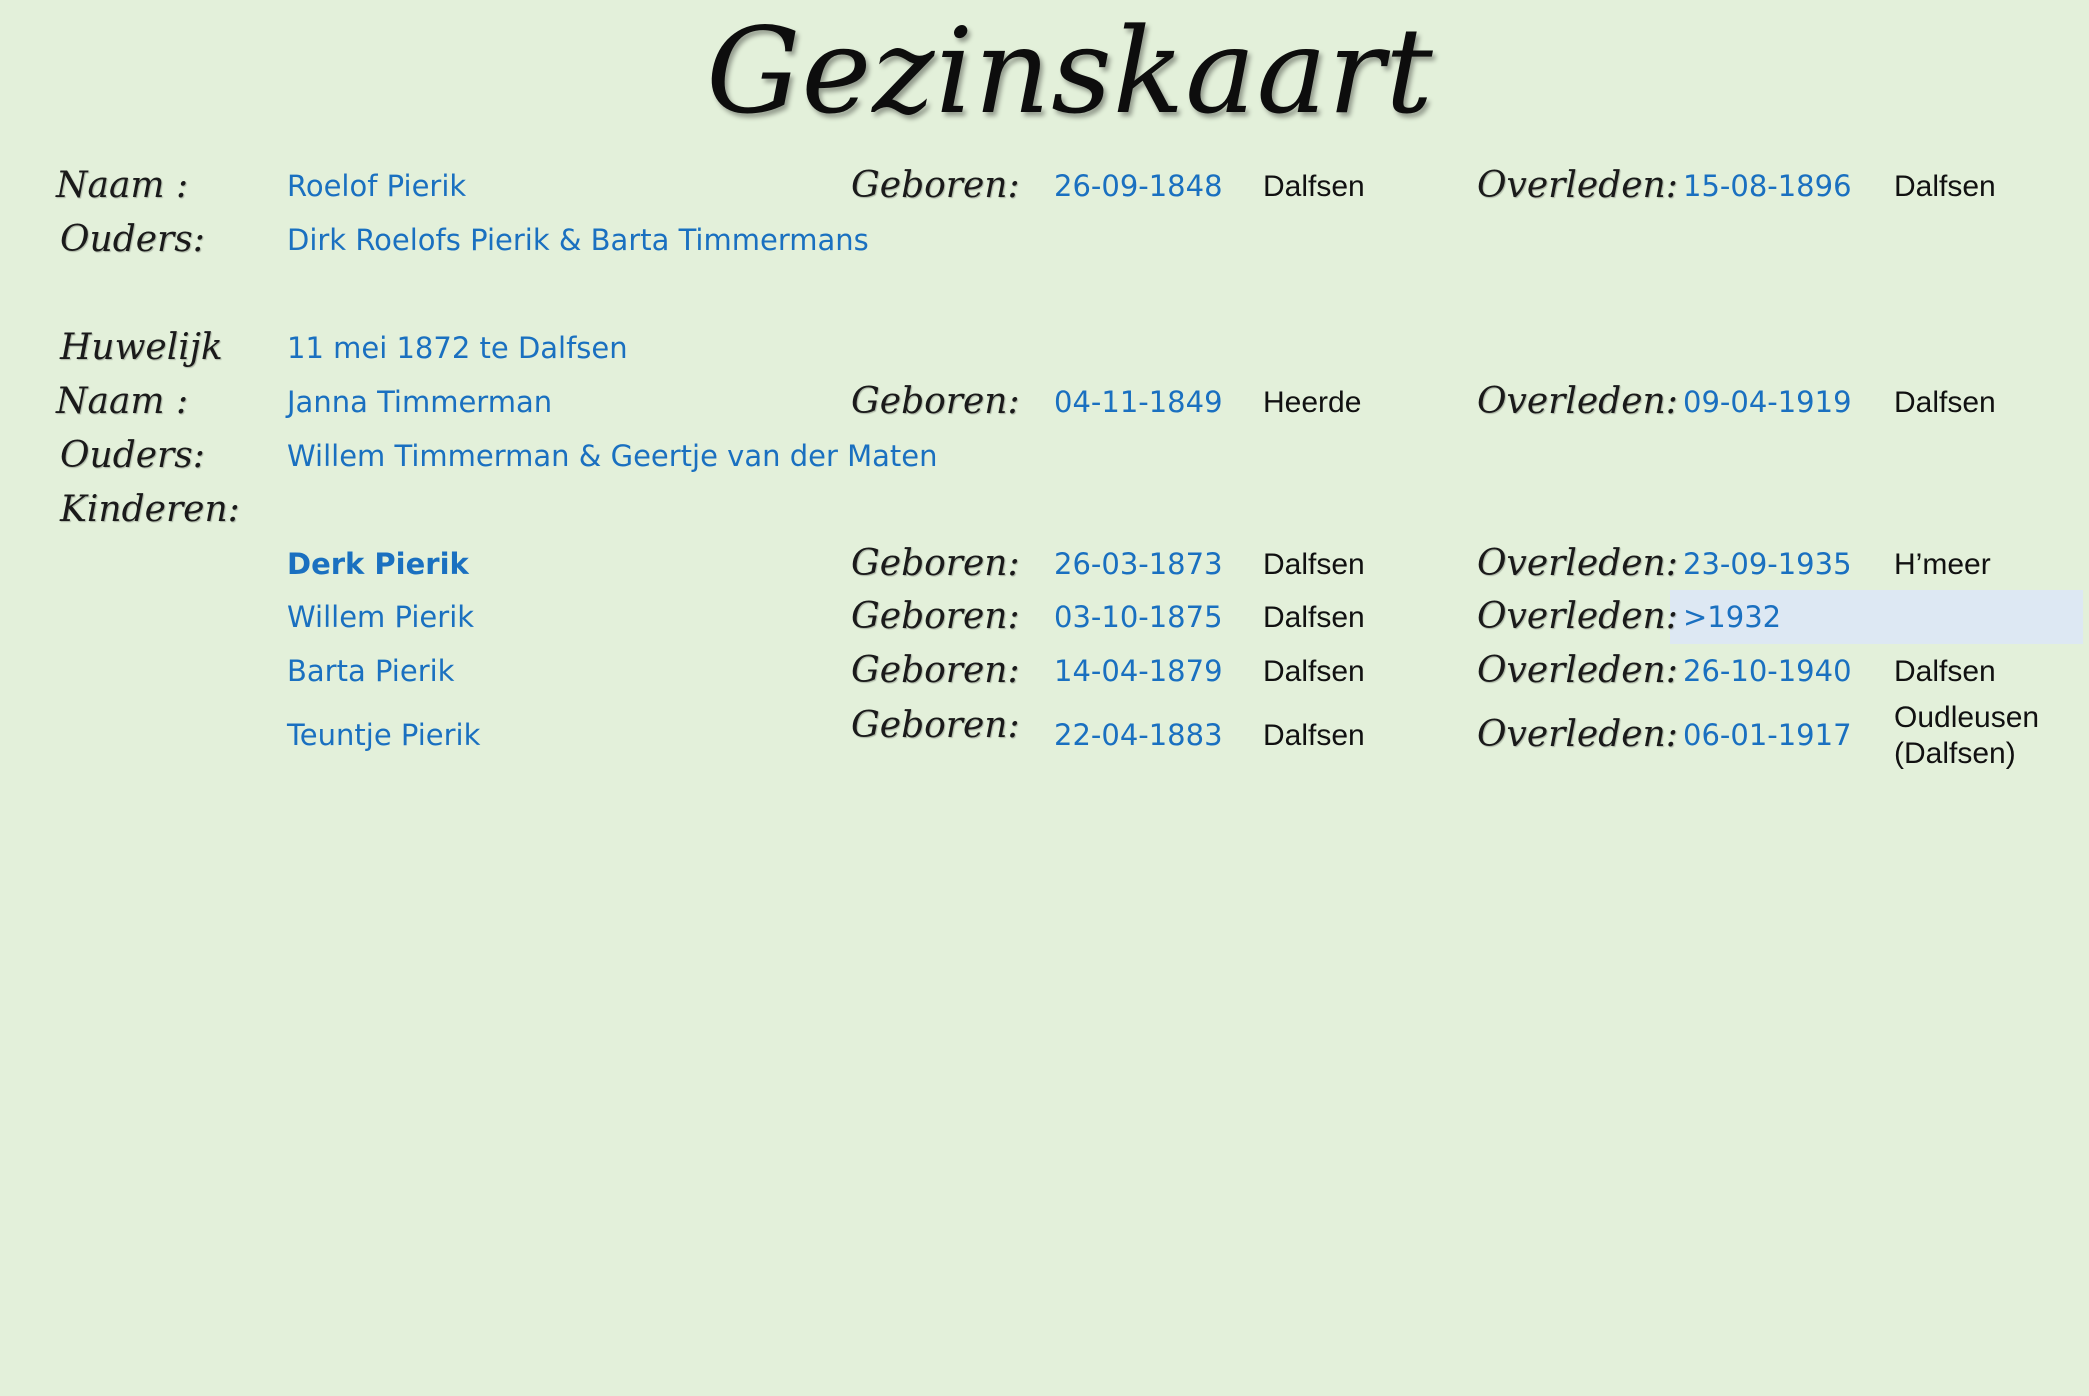 The width and height of the screenshot is (2089, 1396). I want to click on died-place-line2: (Dalfsen), so click(1955, 753).